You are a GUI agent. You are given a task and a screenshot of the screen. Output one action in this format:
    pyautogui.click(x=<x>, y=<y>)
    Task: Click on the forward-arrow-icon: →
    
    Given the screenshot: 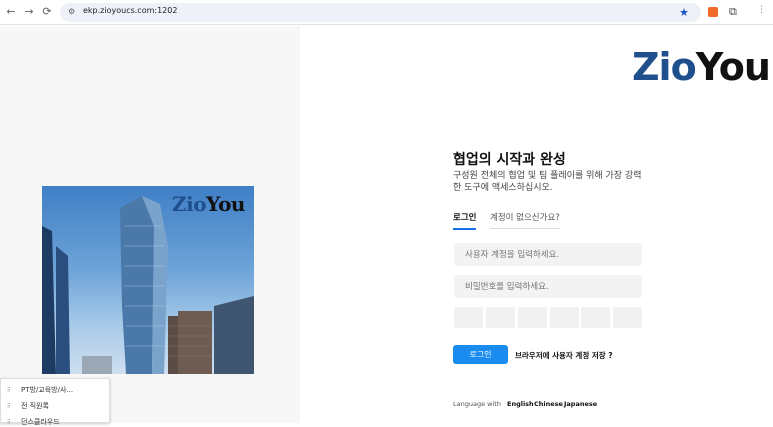 What is the action you would take?
    pyautogui.click(x=29, y=12)
    